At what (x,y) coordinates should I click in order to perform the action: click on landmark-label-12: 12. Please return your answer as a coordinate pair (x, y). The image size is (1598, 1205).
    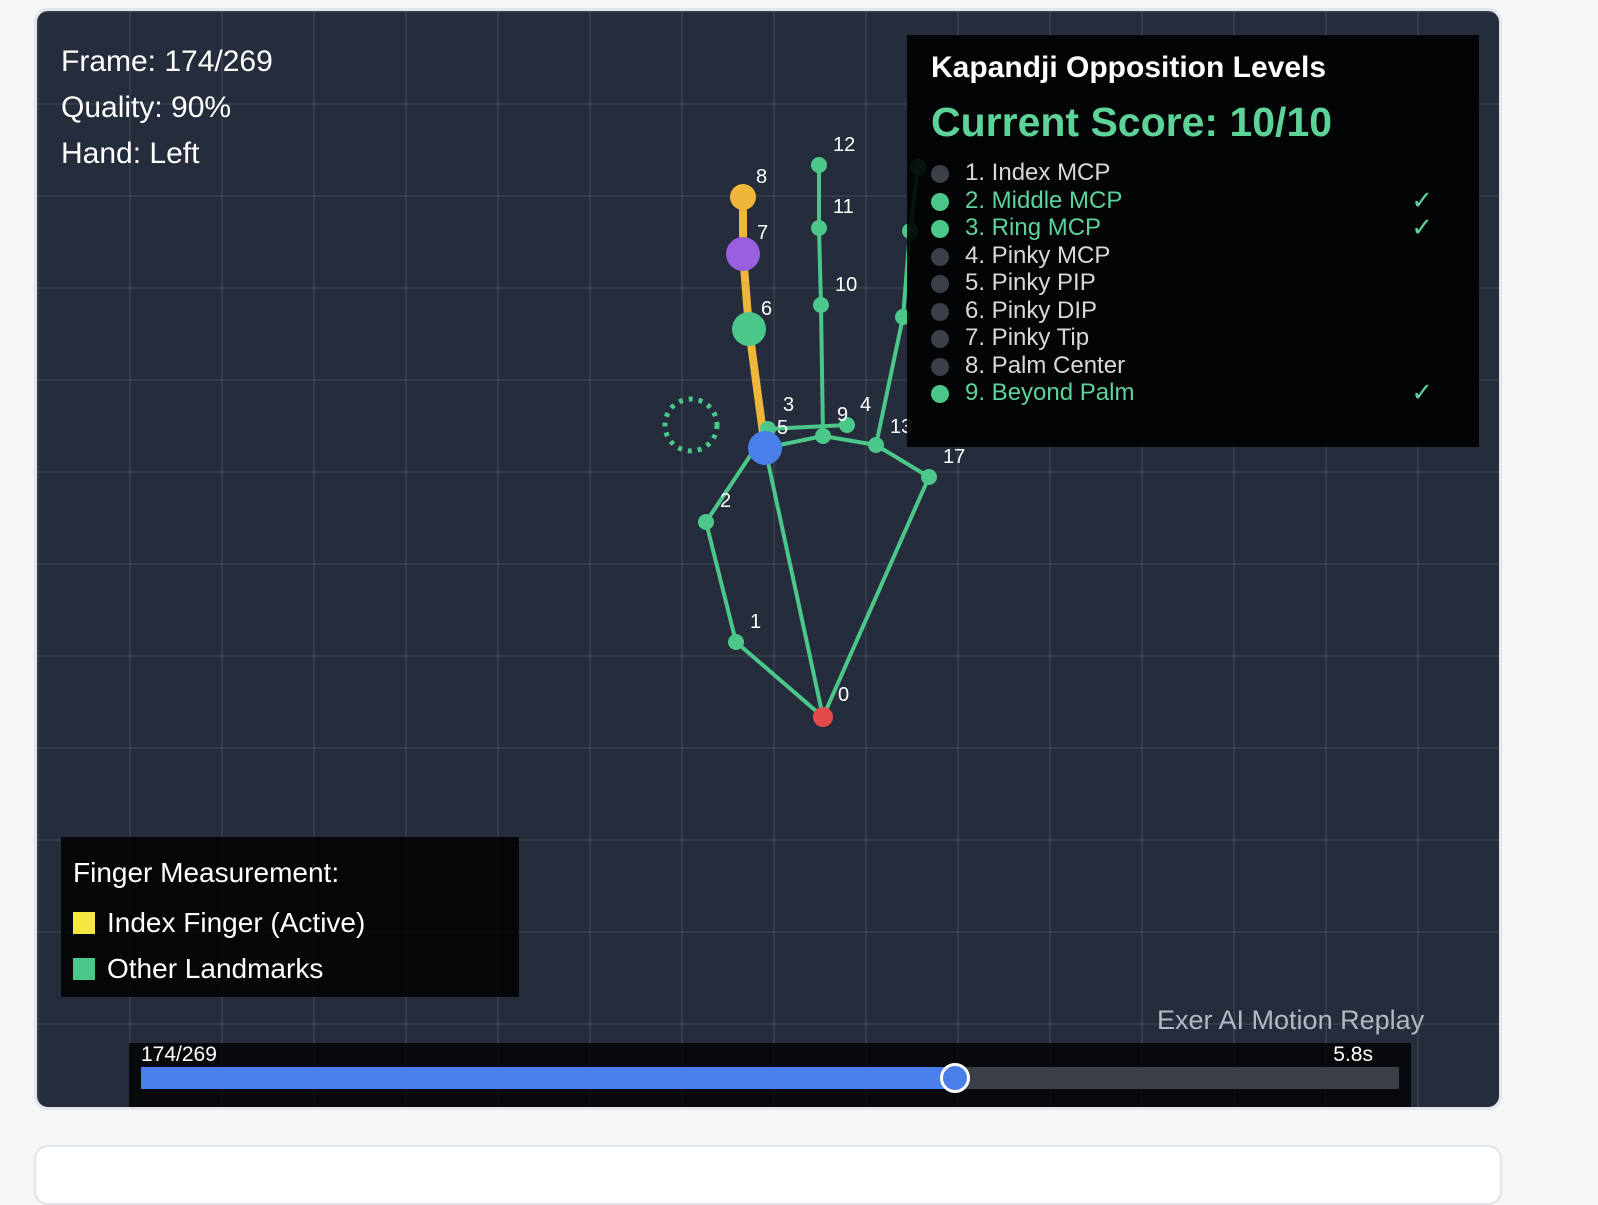
    Looking at the image, I should click on (844, 145).